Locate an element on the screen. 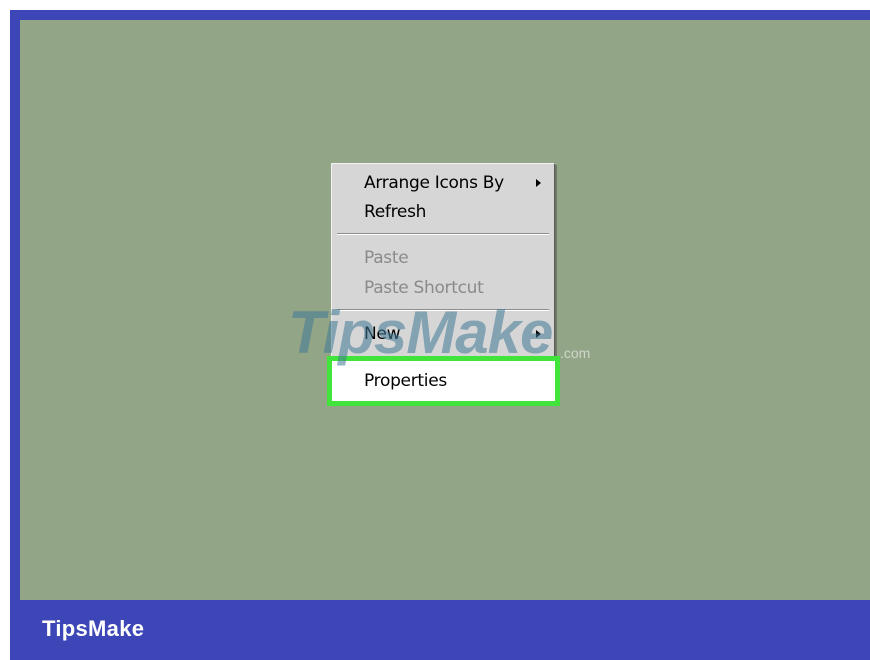  menu-item-label: New is located at coordinates (382, 334).